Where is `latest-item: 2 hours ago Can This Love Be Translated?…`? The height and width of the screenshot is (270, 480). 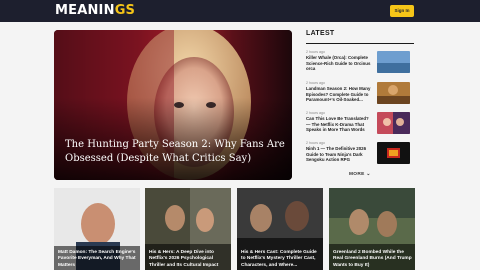
latest-item: 2 hours ago Can This Love Be Translated?… is located at coordinates (360, 124).